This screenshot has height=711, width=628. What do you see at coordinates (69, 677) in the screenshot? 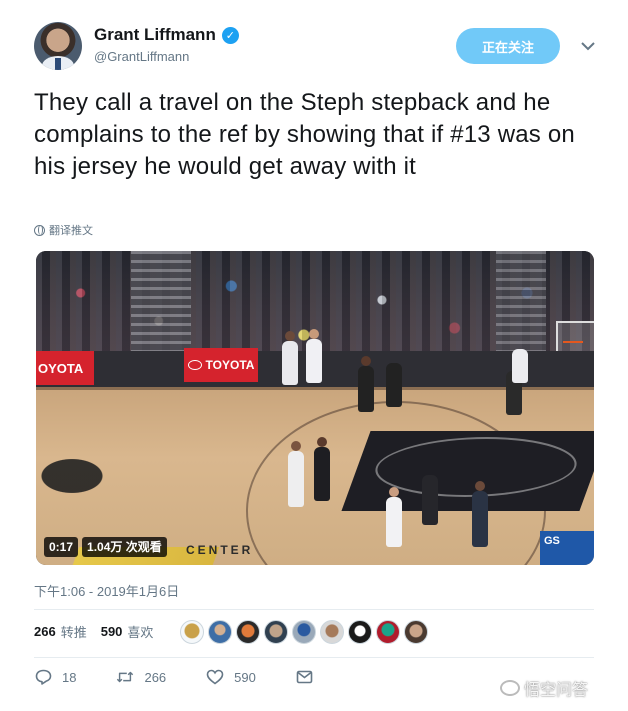
I see `reply-count: 18` at bounding box center [69, 677].